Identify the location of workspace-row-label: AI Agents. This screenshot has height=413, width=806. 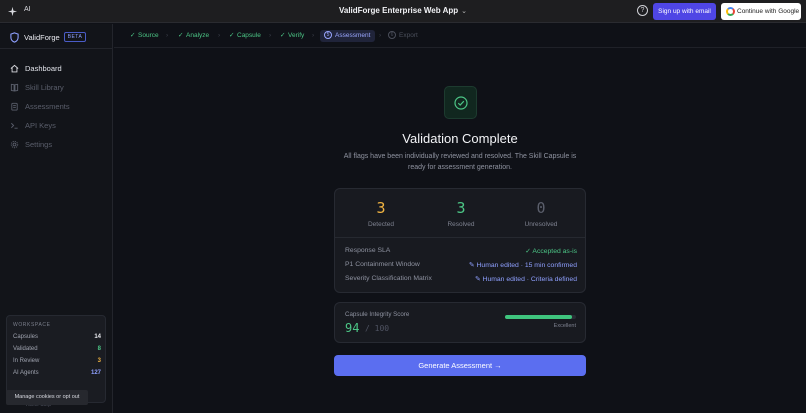
(26, 373).